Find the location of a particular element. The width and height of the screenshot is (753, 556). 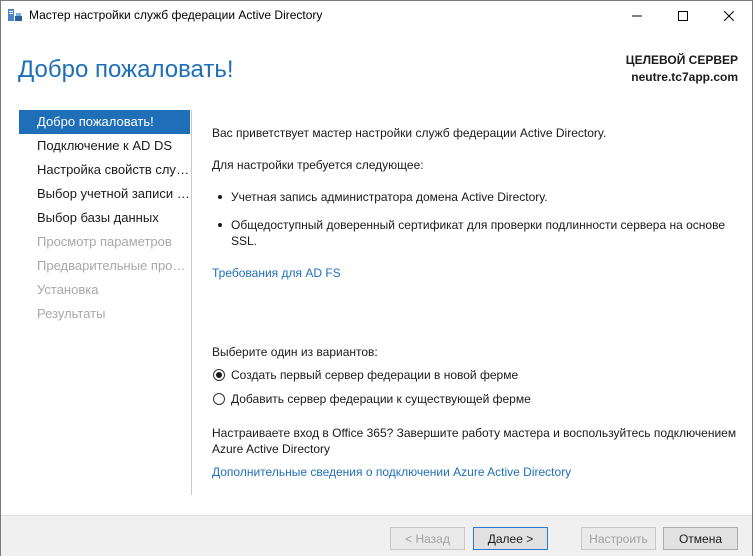

close-icon is located at coordinates (729, 15).